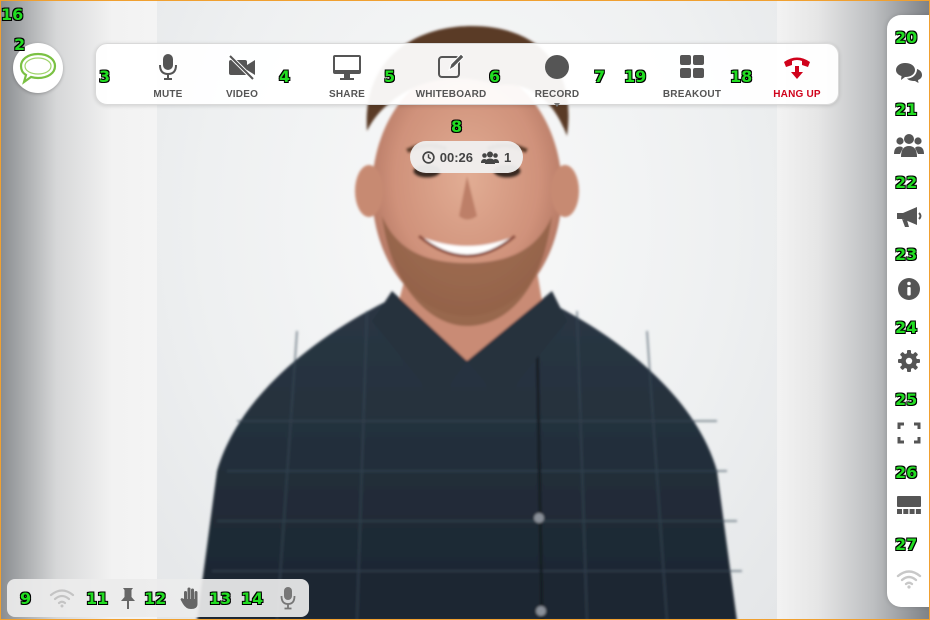  I want to click on raise-hand-icon, so click(189, 598).